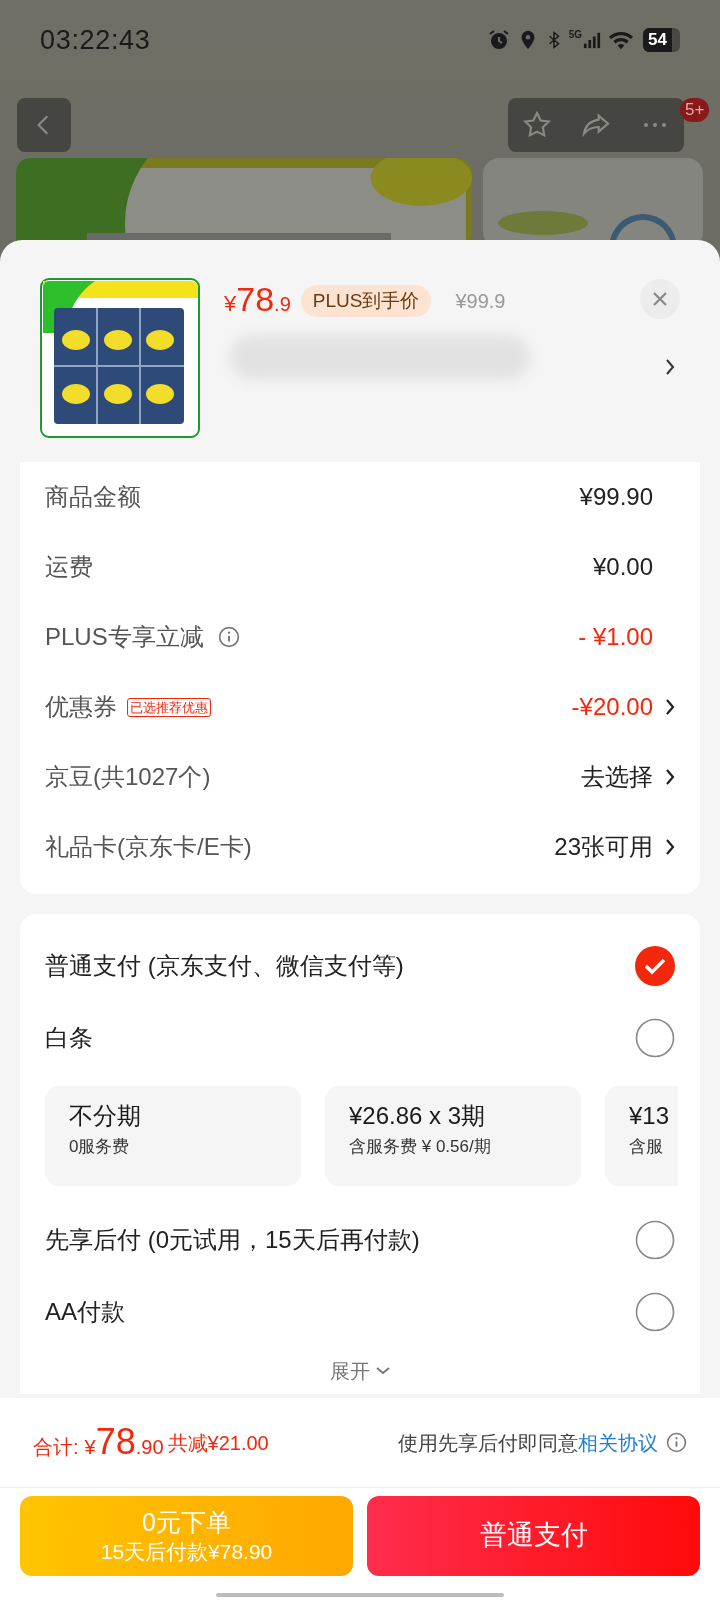  What do you see at coordinates (360, 1312) in the screenshot?
I see `payment-option: AA付款` at bounding box center [360, 1312].